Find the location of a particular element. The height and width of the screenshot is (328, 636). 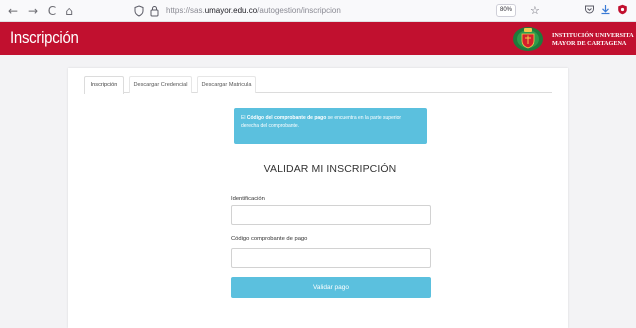

form-title: VALIDAR MI INSCRIPCIÓN is located at coordinates (330, 169).